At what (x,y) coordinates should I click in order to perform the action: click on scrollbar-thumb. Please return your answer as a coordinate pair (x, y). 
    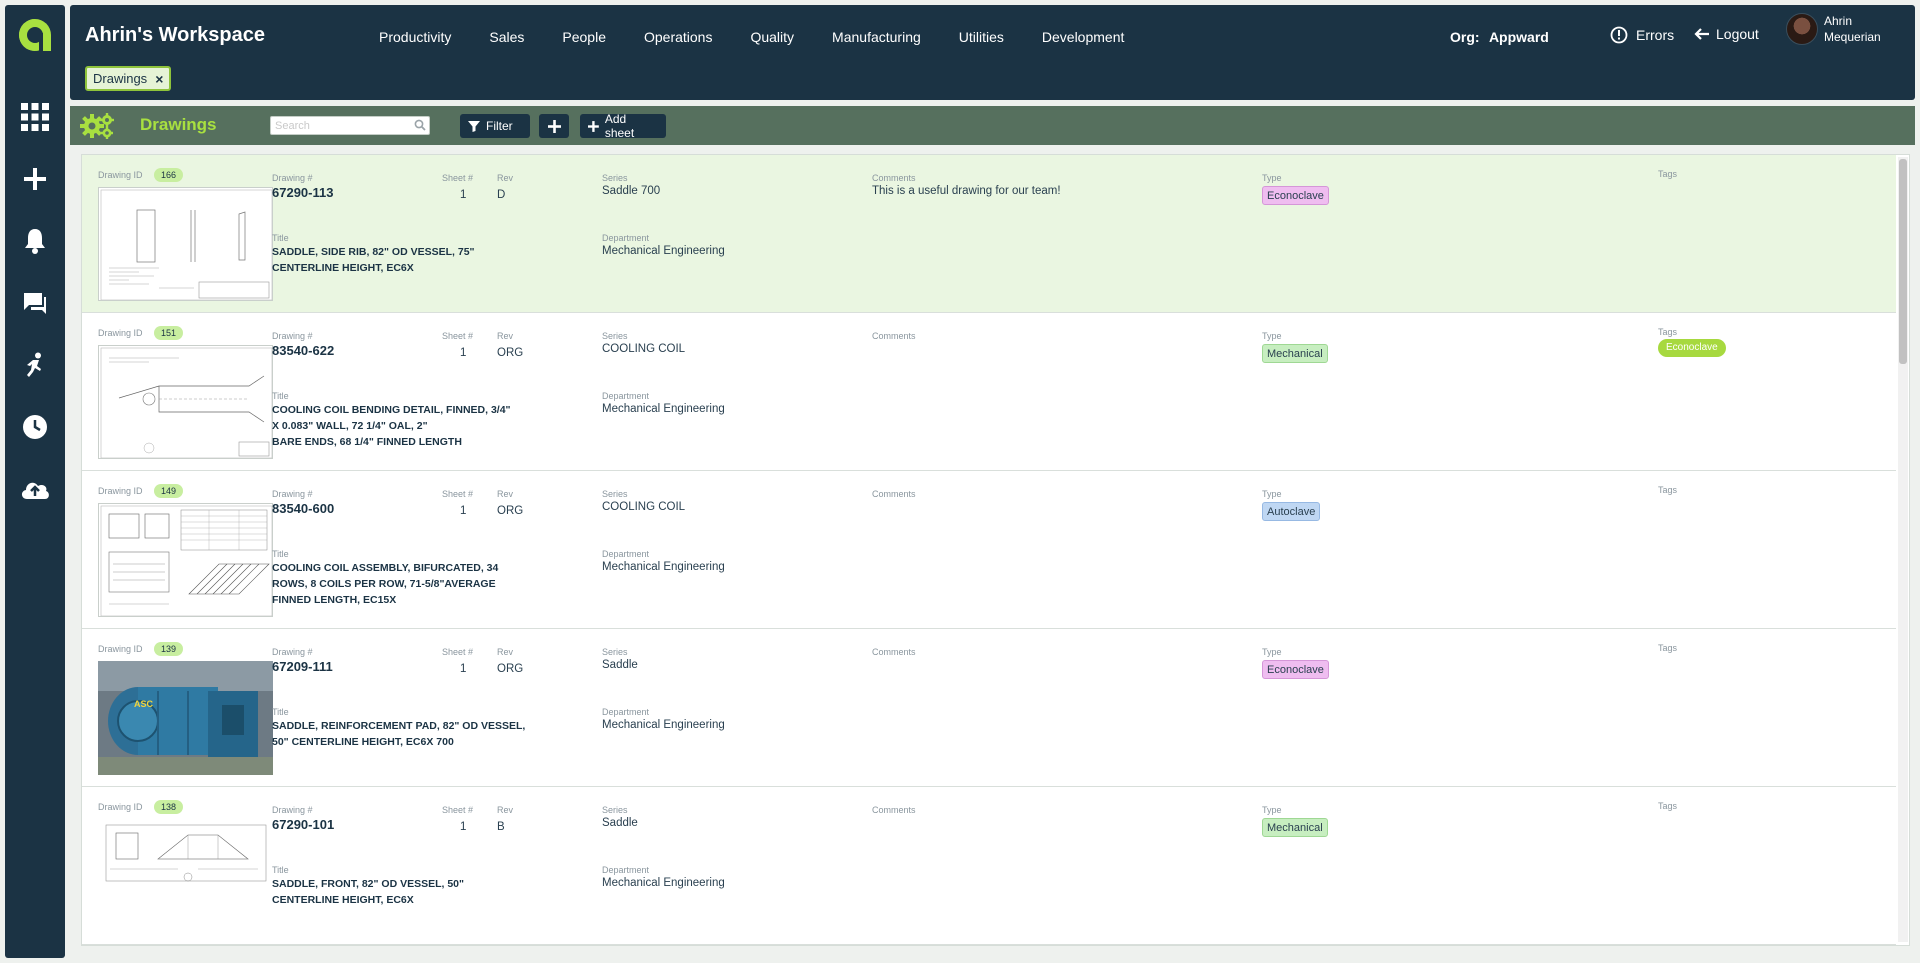
    Looking at the image, I should click on (1903, 261).